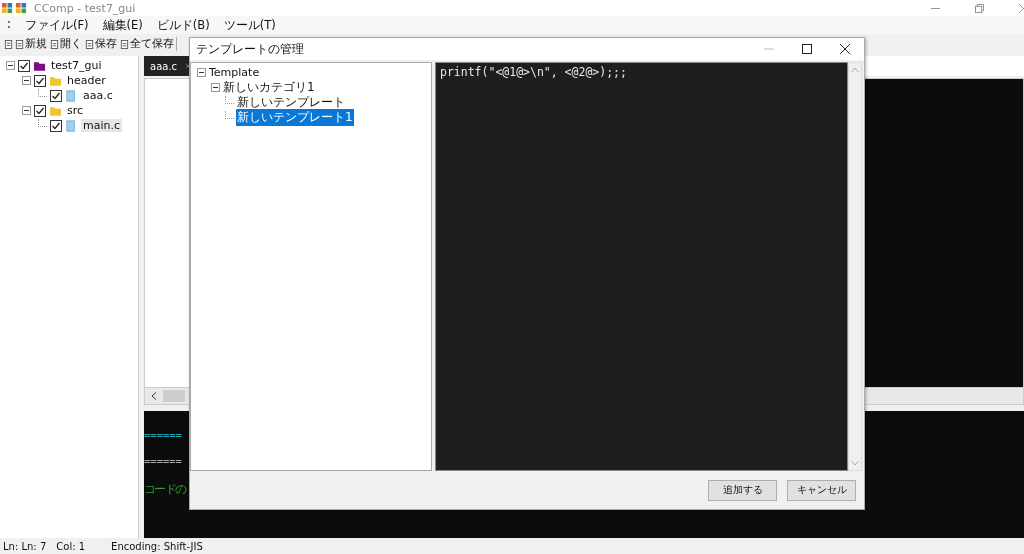  Describe the element at coordinates (86, 80) in the screenshot. I see `tree-item: header` at that location.